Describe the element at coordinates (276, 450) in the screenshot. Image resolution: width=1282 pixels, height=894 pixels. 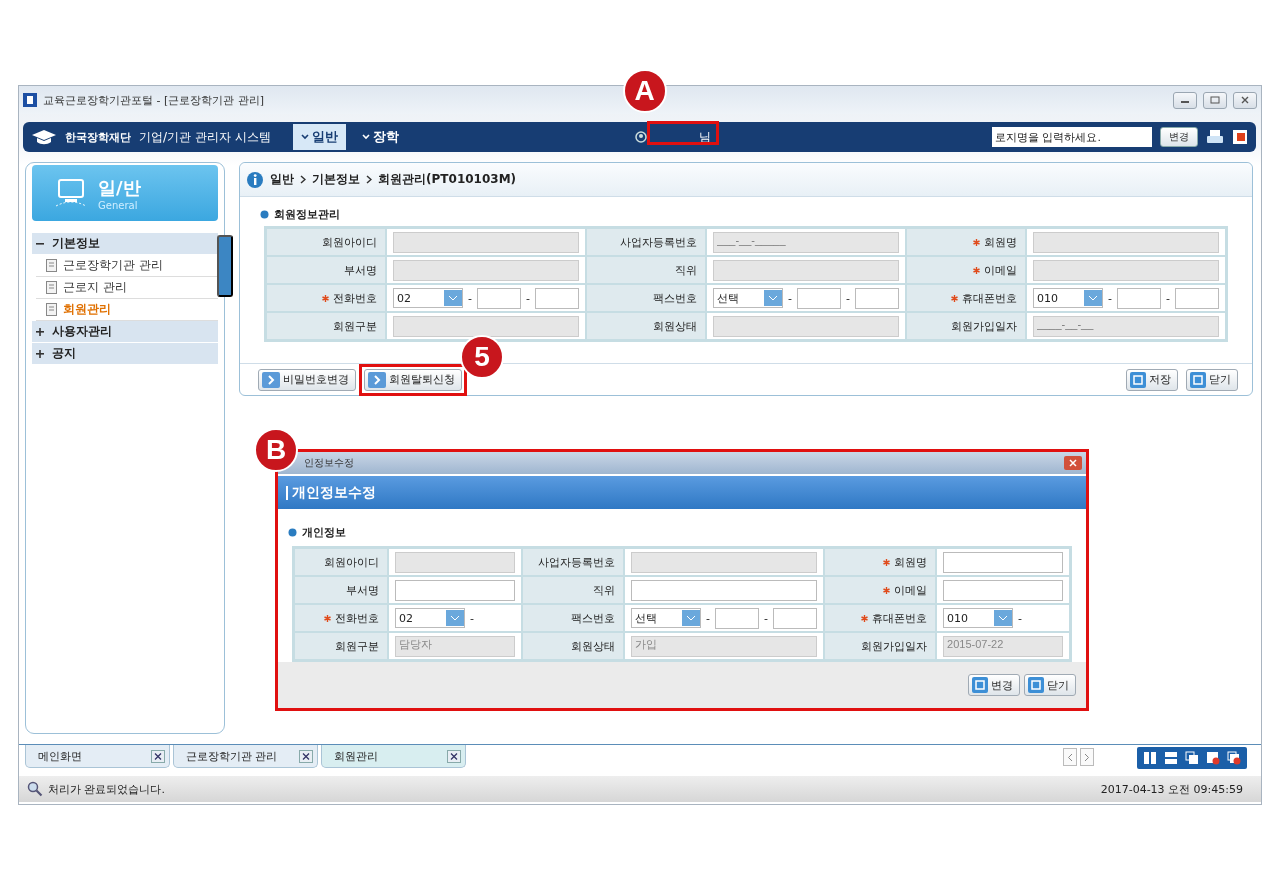
I see `callout-badge: B` at that location.